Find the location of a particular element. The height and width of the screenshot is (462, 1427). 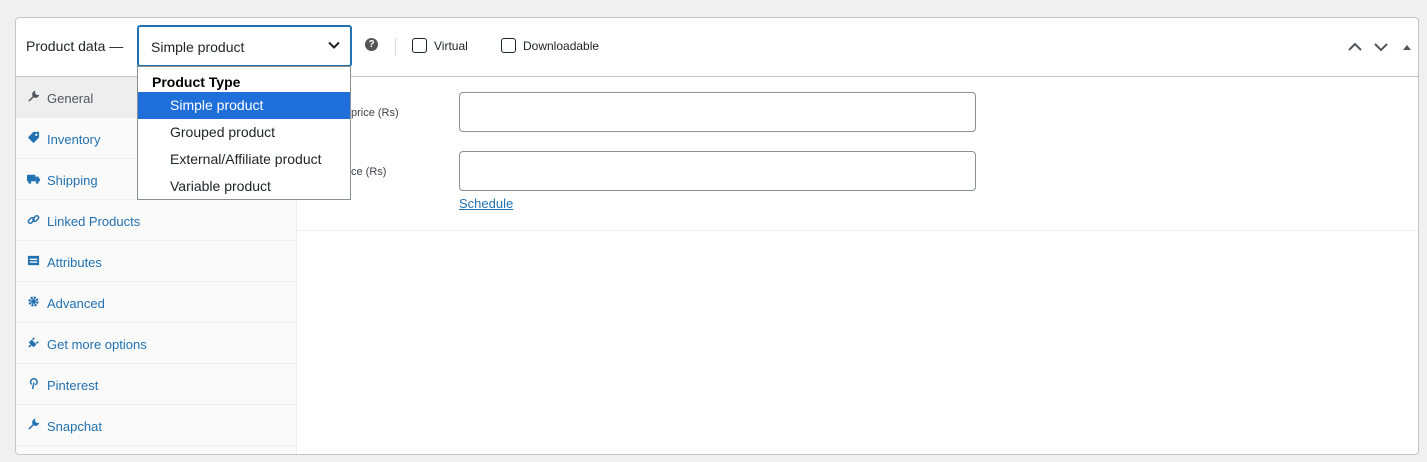

regular-price-label: price (Rs) is located at coordinates (375, 113).